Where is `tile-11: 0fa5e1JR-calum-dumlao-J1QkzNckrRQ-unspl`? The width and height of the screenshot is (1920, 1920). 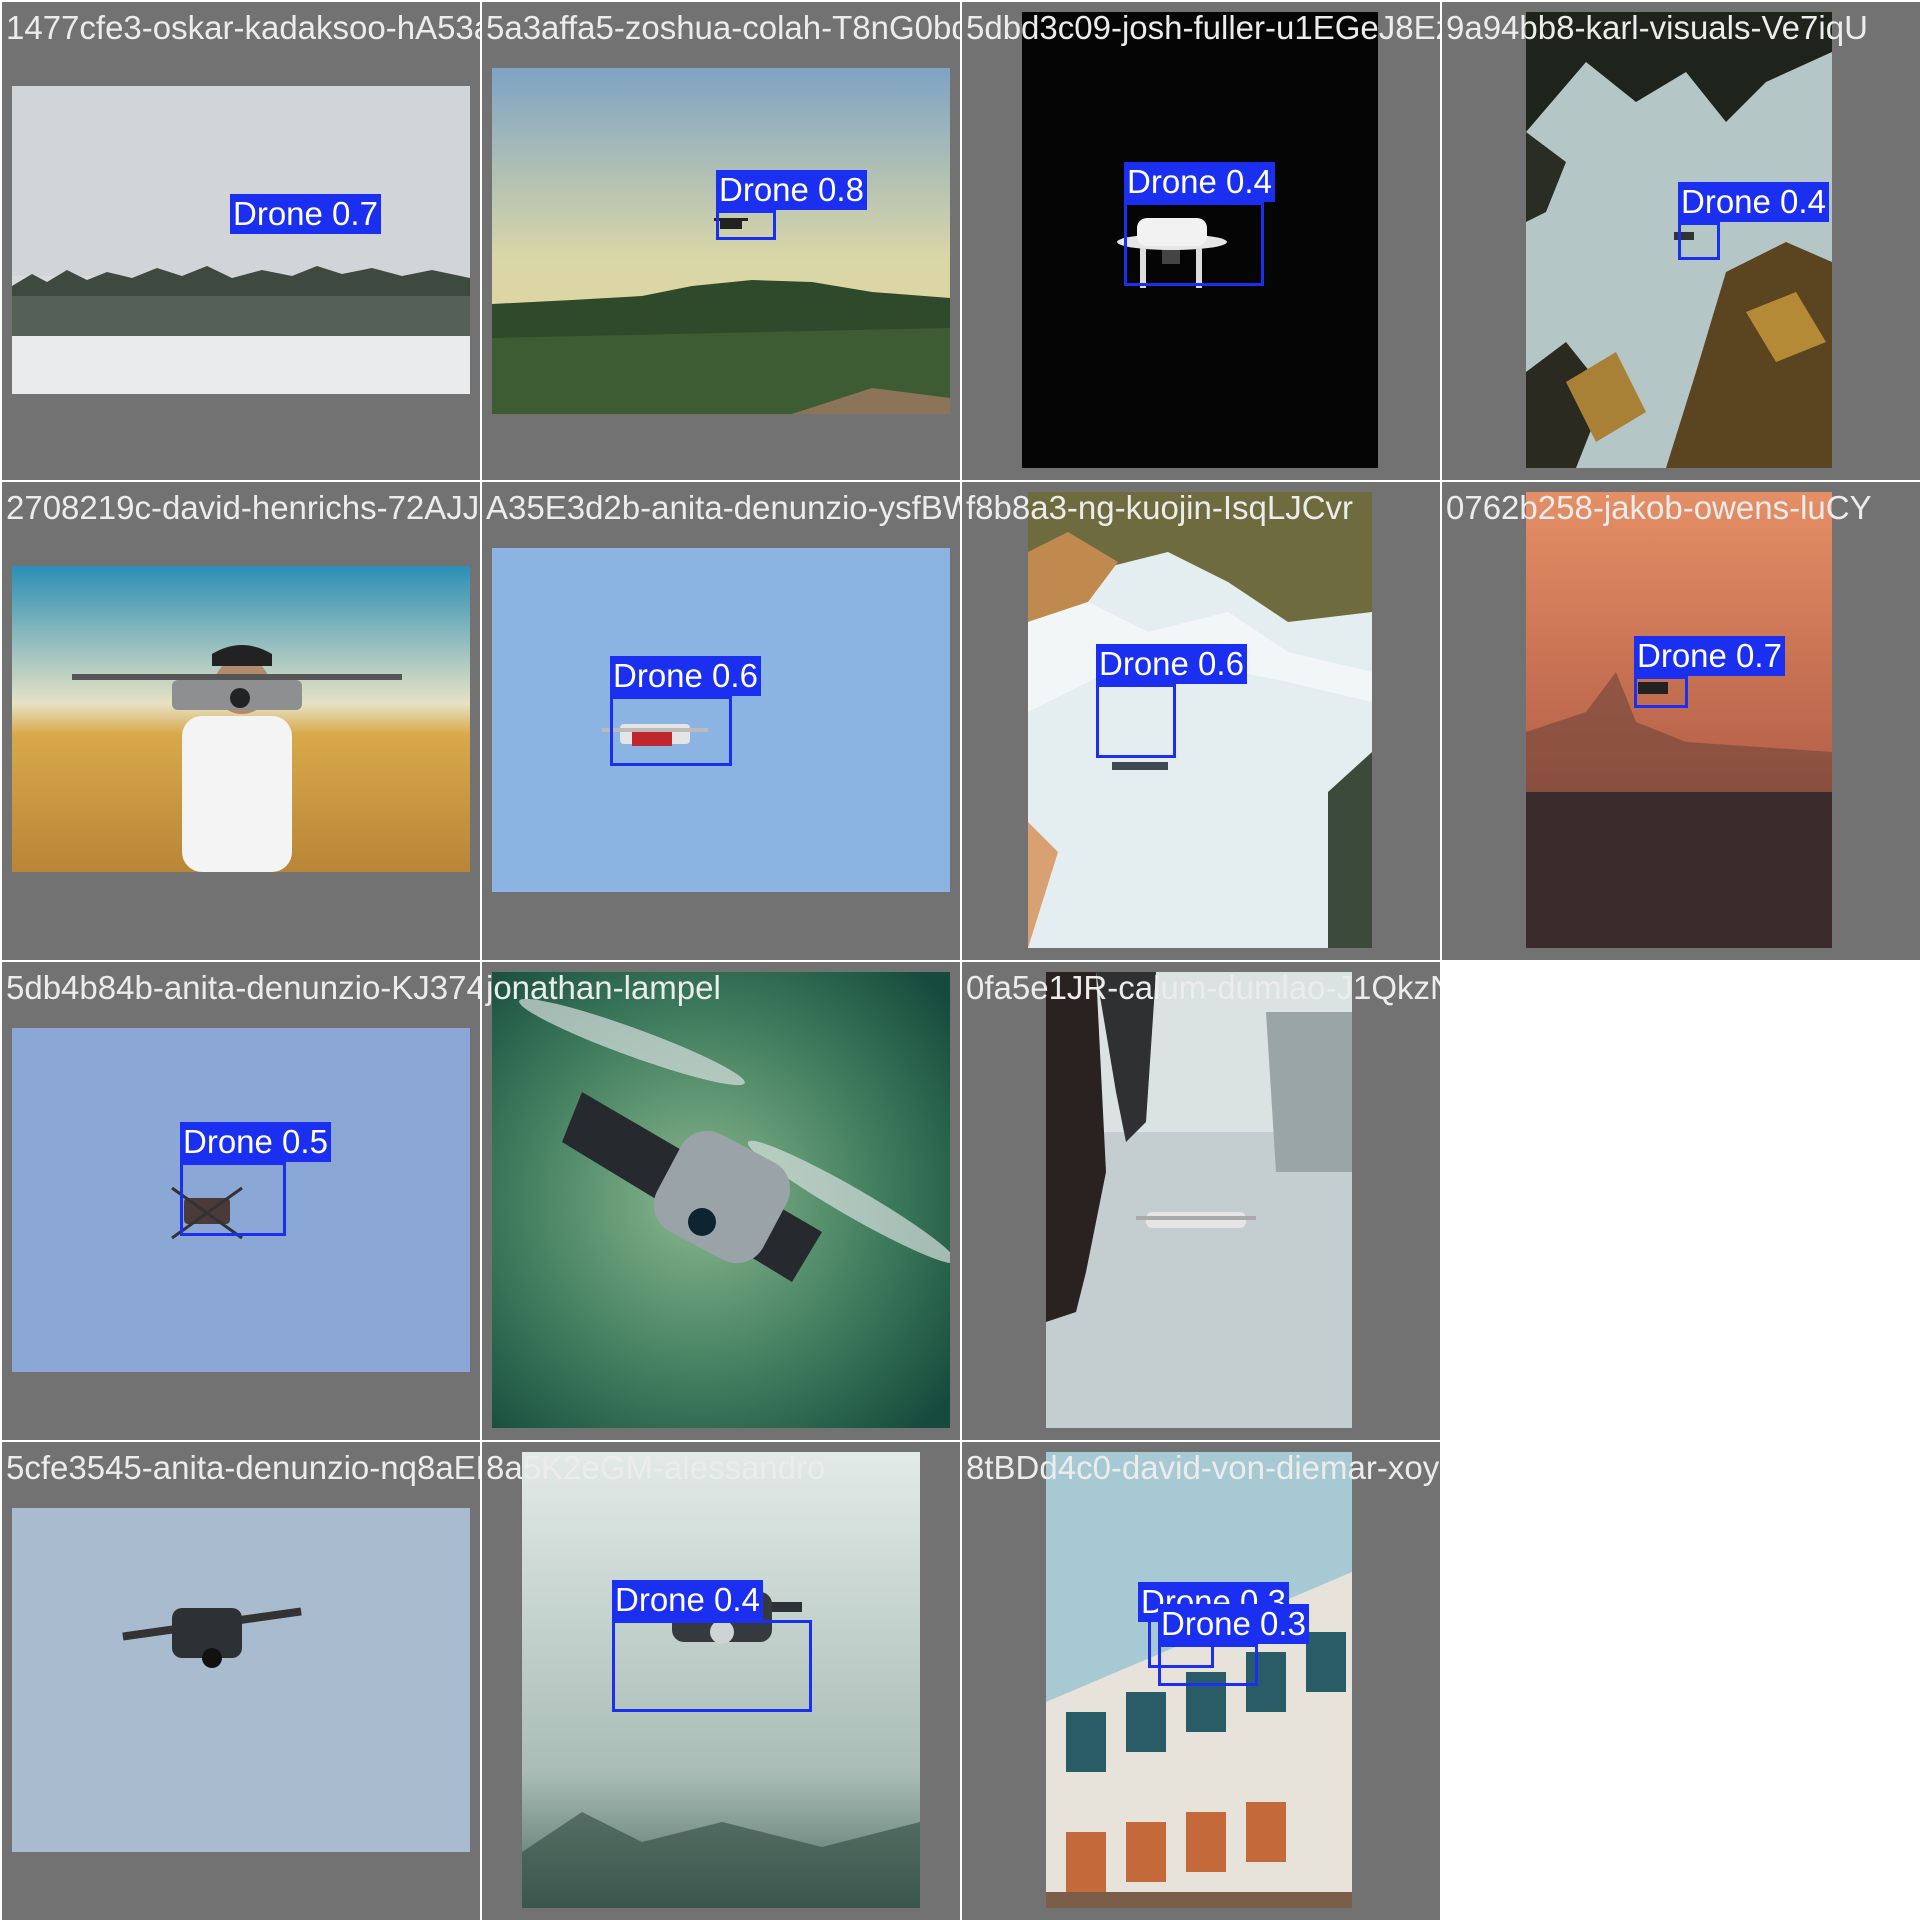 tile-11: 0fa5e1JR-calum-dumlao-J1QkzNckrRQ-unspl is located at coordinates (1201, 1201).